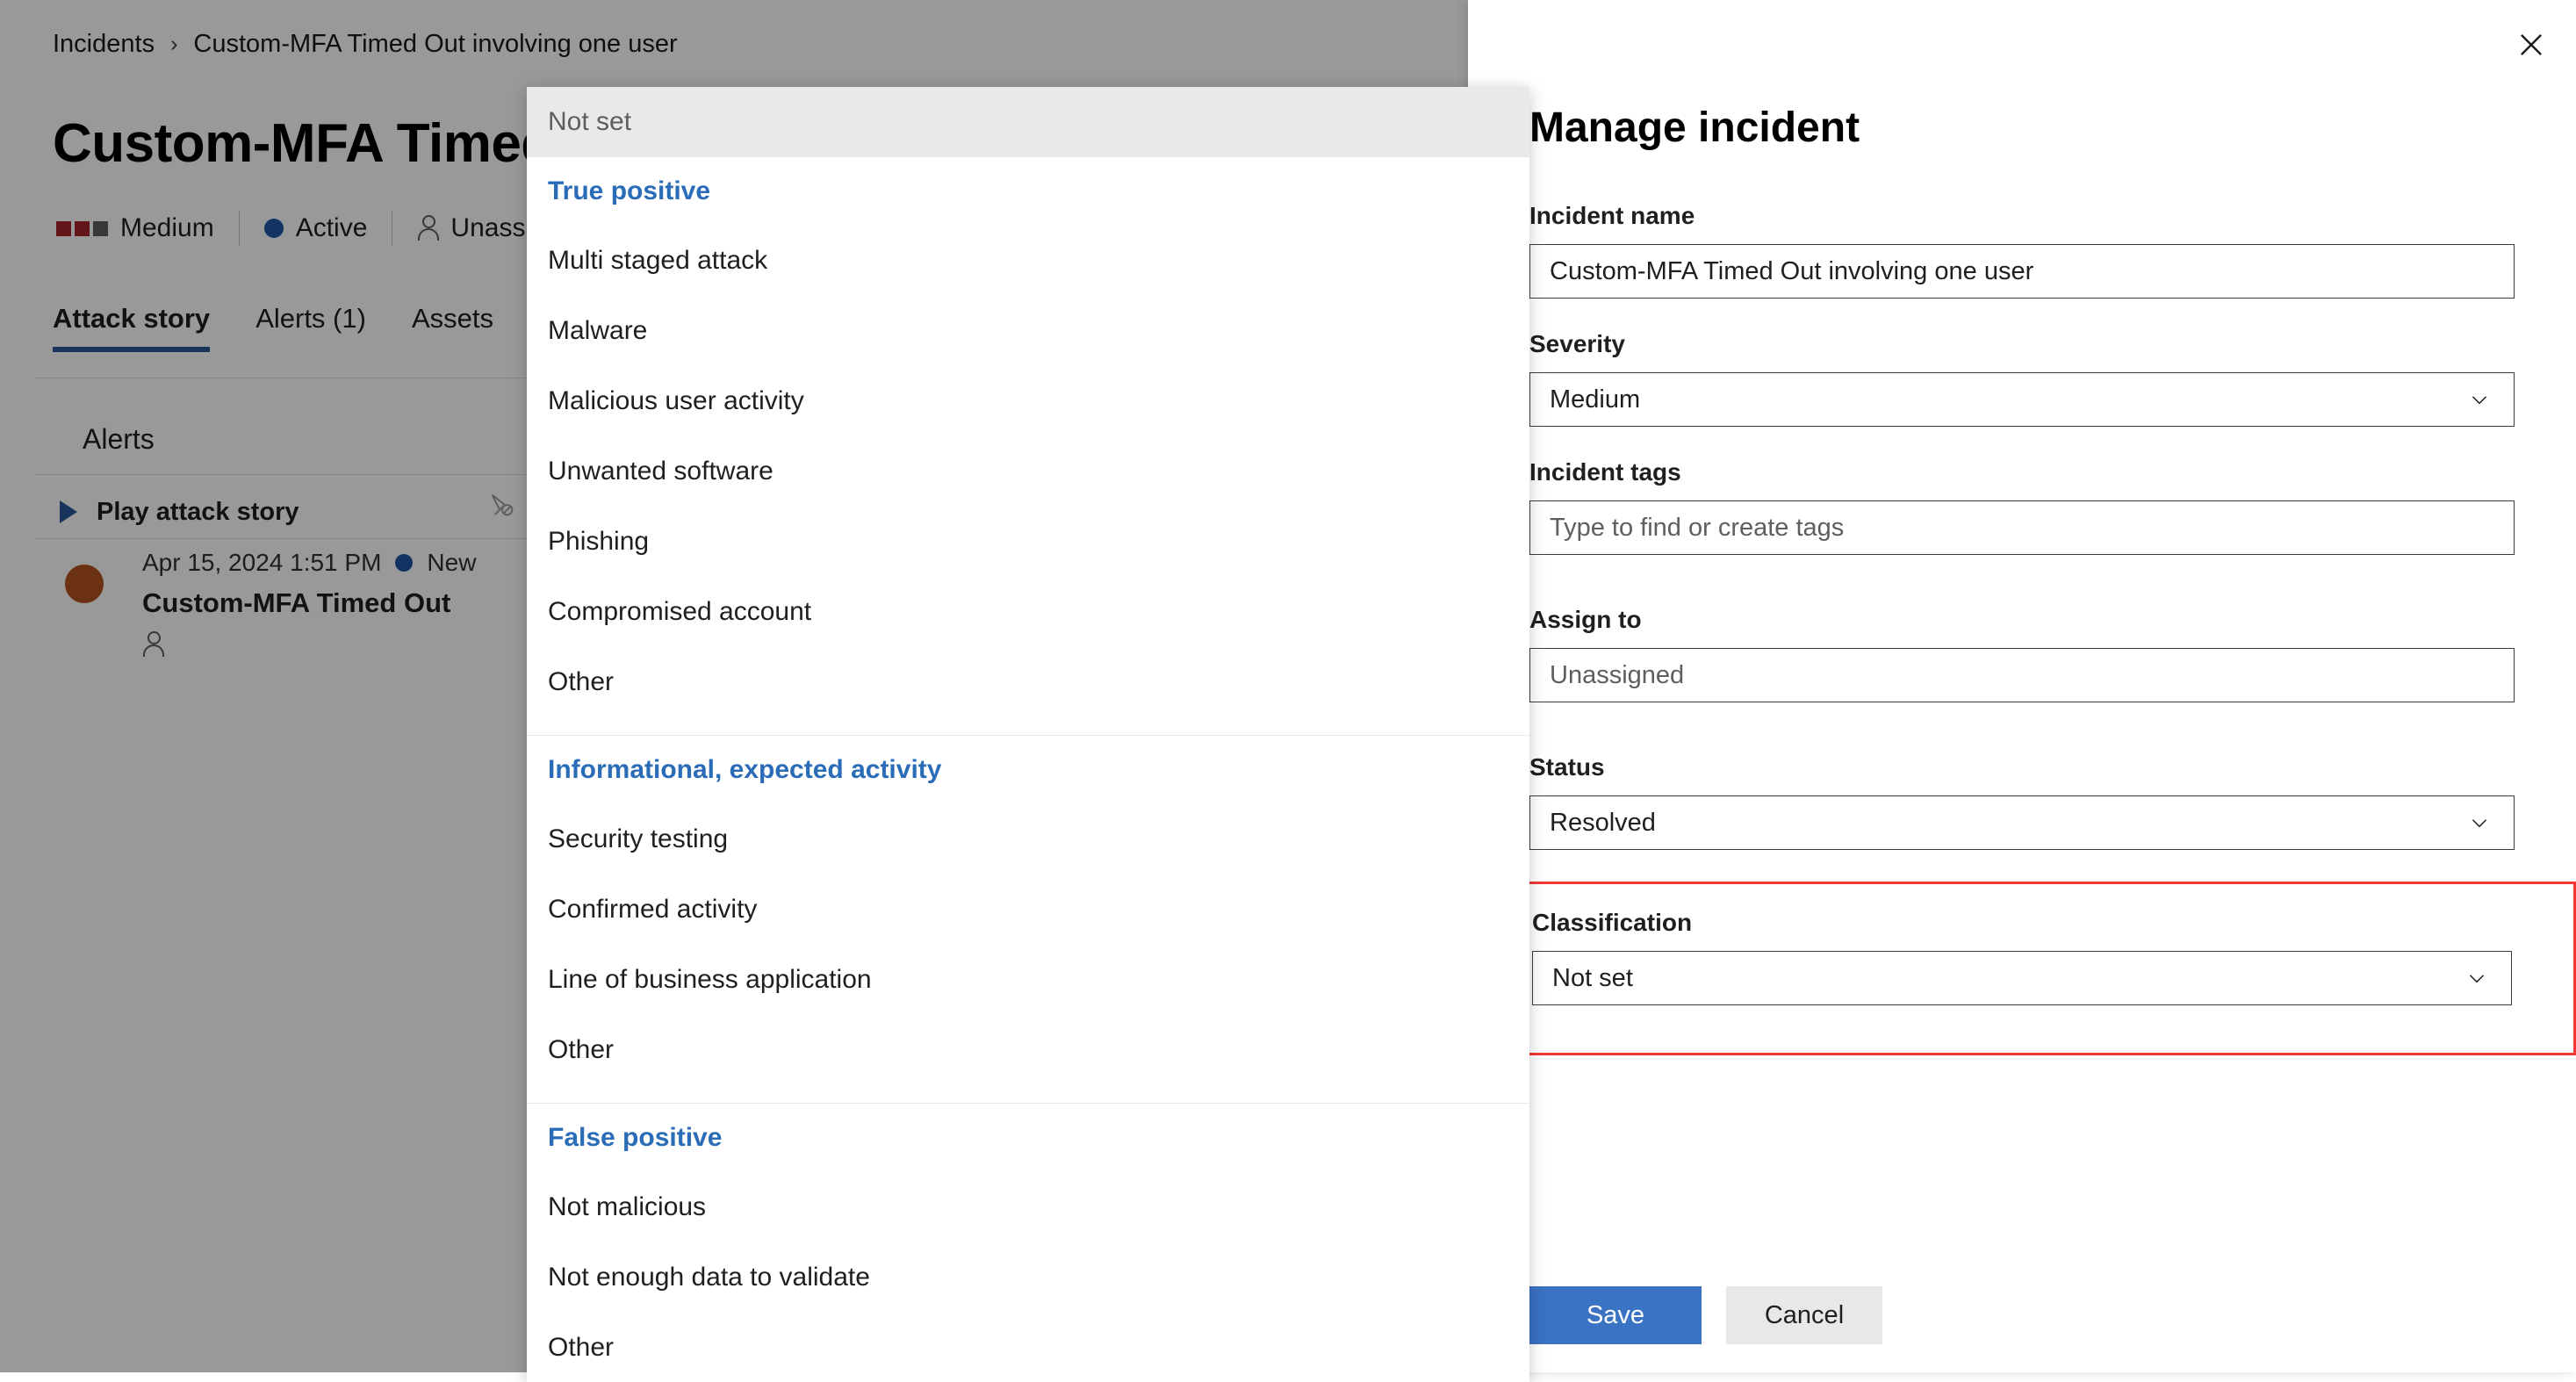  What do you see at coordinates (1028, 612) in the screenshot?
I see `dropdown-option: Compromised account` at bounding box center [1028, 612].